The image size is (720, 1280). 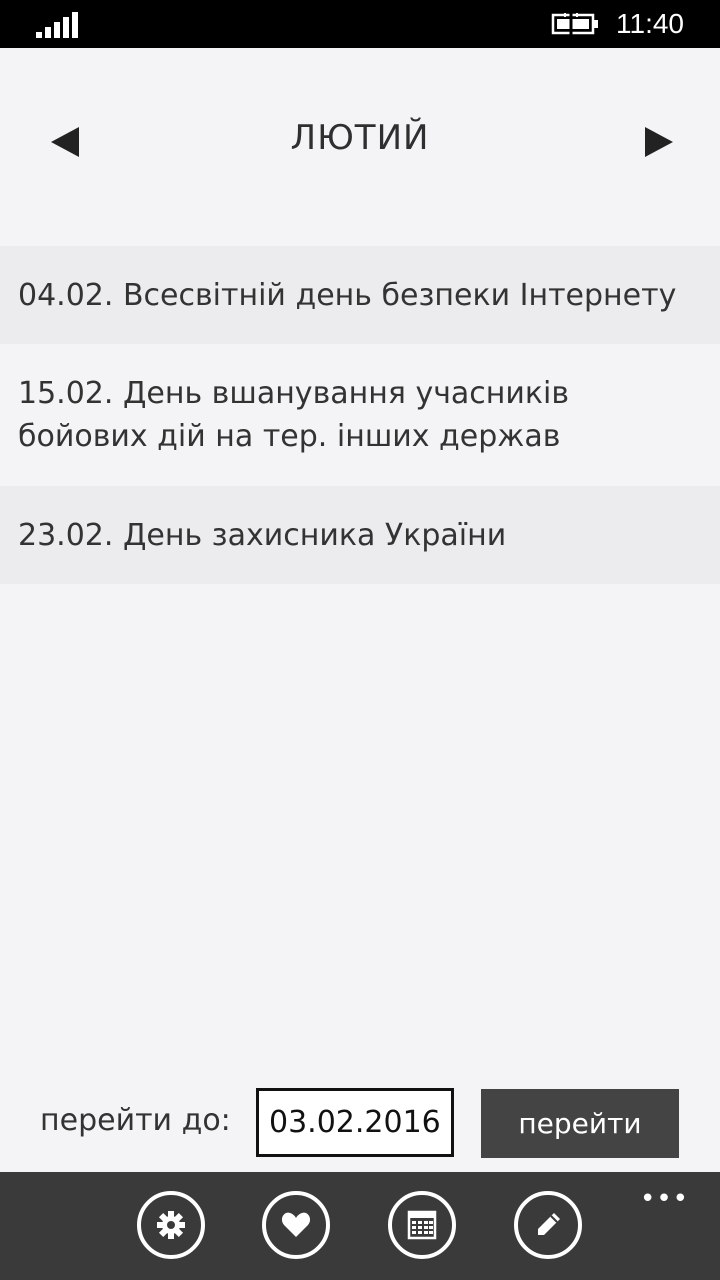 I want to click on month-title: ЛЮТИЙ, so click(x=360, y=138).